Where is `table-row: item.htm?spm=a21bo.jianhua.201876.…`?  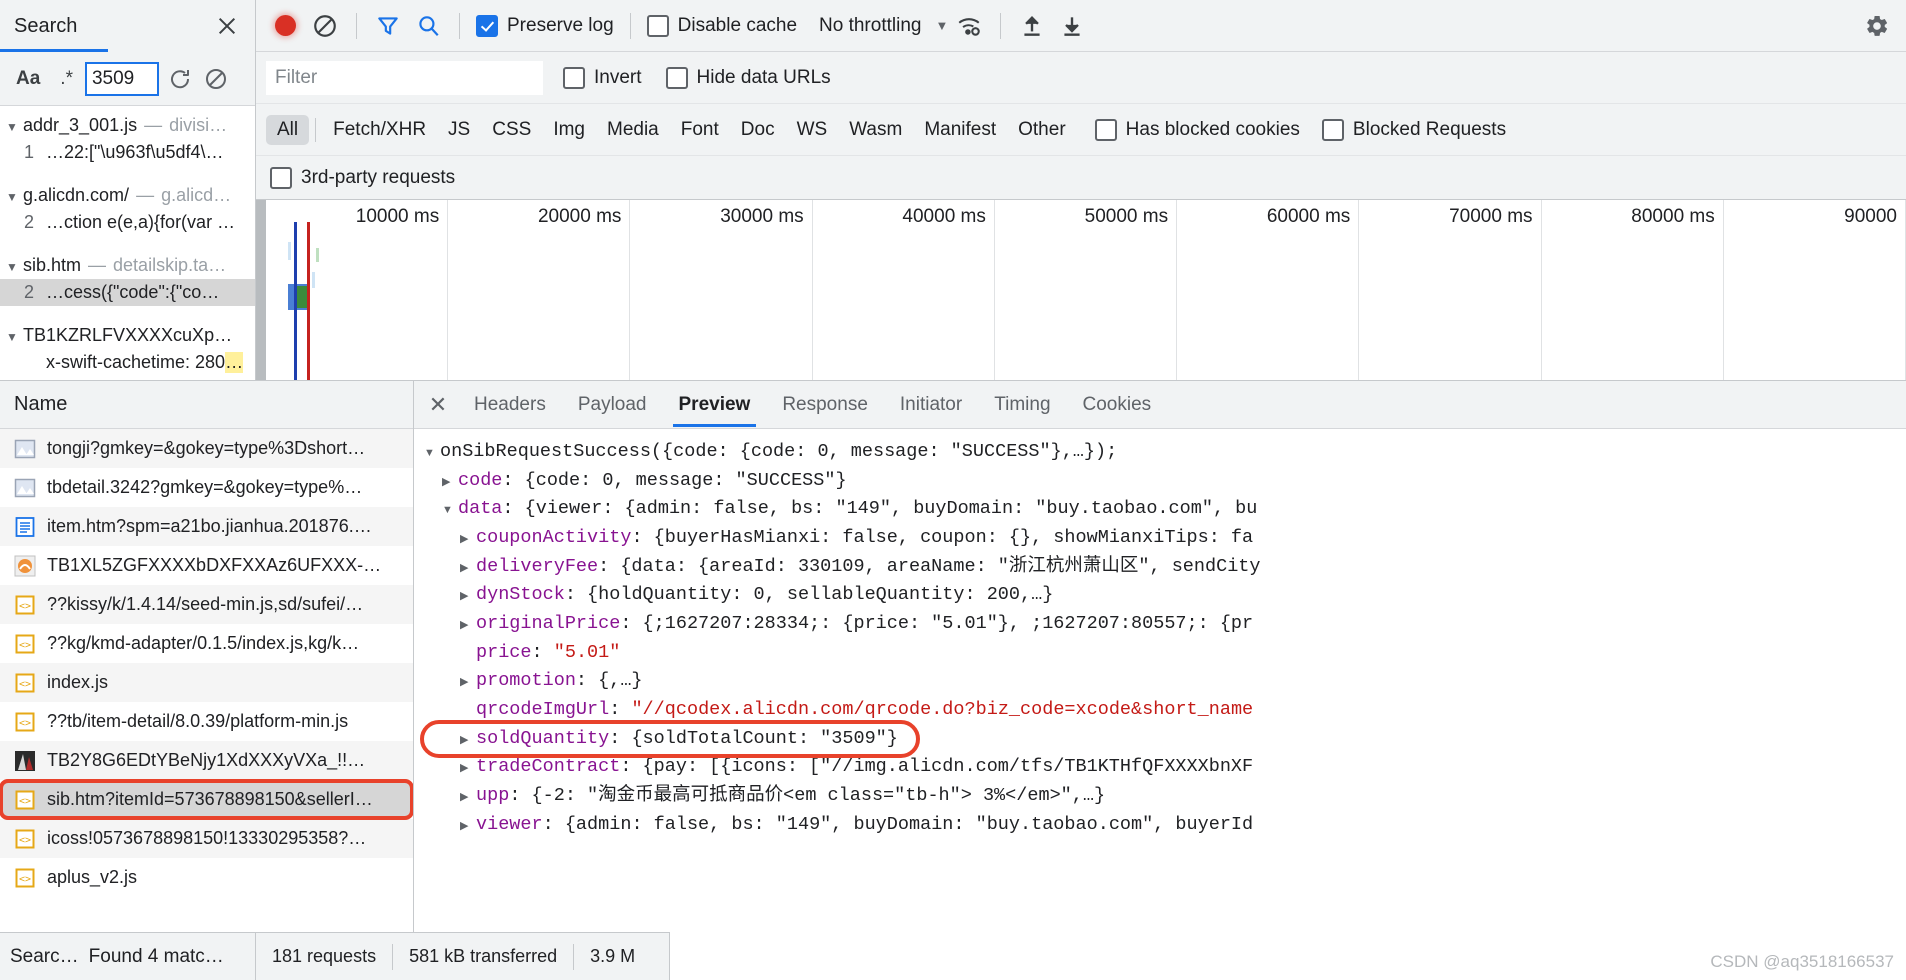
table-row: item.htm?spm=a21bo.jianhua.201876.… is located at coordinates (206, 526).